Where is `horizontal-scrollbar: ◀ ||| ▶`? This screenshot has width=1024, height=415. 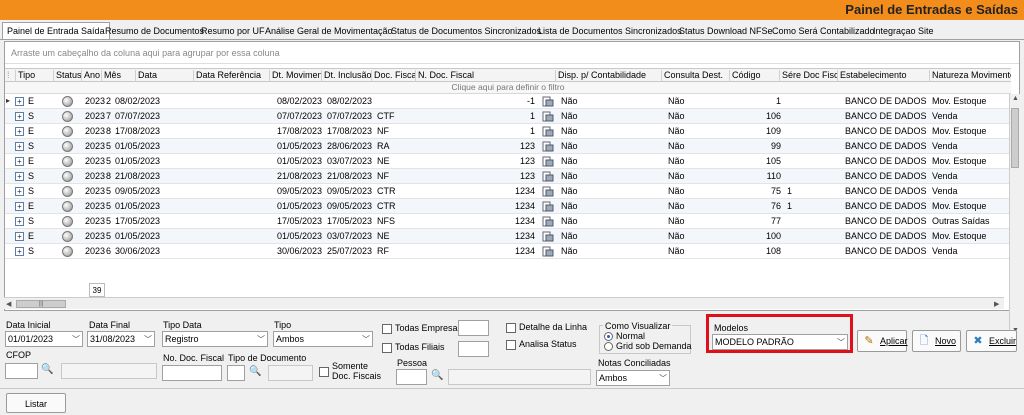 horizontal-scrollbar: ◀ ||| ▶ is located at coordinates (504, 303).